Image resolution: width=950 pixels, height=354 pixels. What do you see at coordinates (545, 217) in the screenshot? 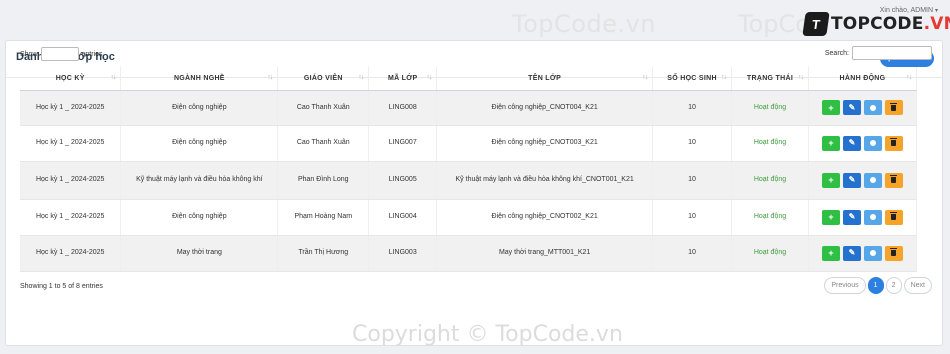
I see `cell-ten-lop: Điện công nghiệp_CNOT002_K21` at bounding box center [545, 217].